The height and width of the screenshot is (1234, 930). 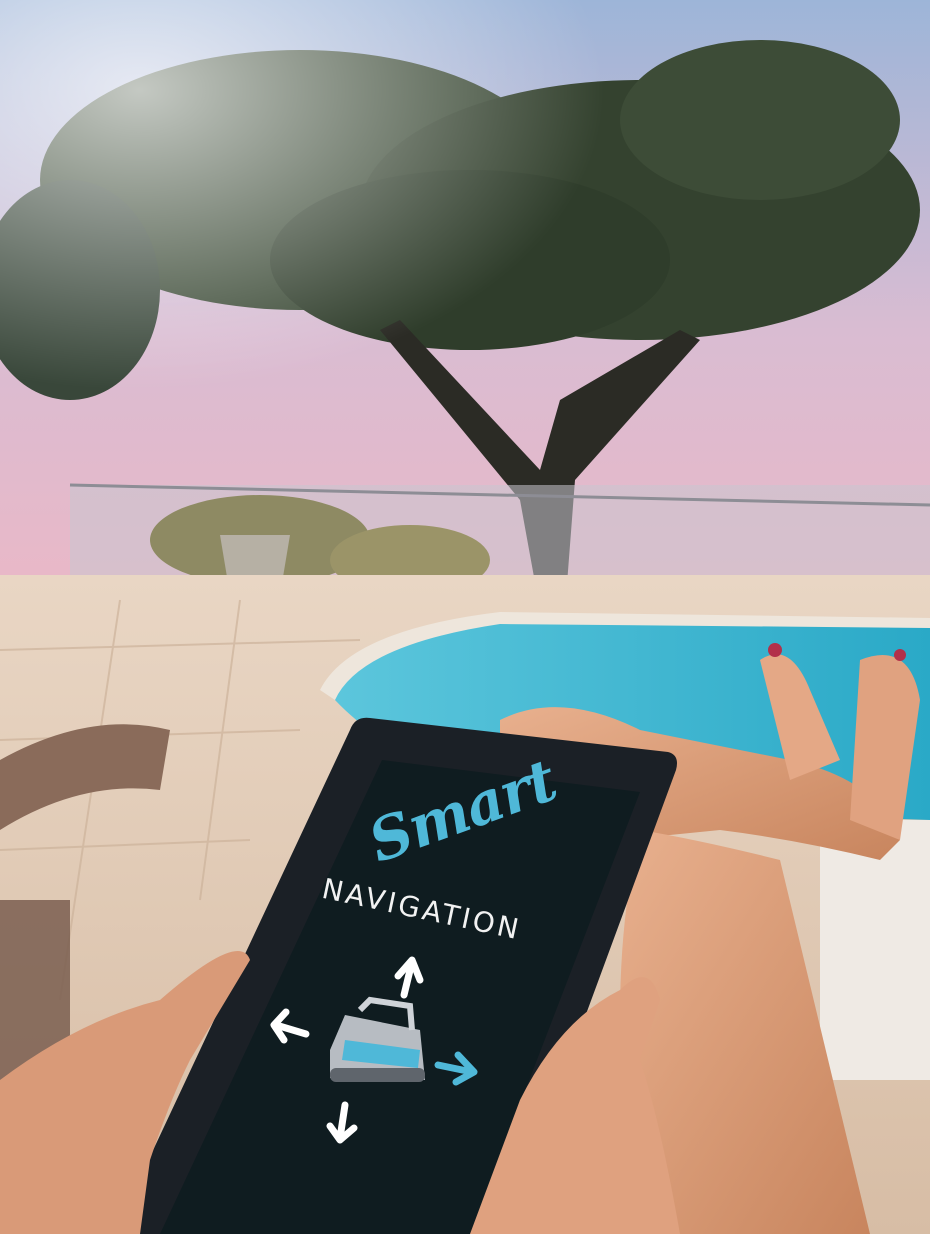 I want to click on lounger-cushion, so click(x=875, y=950).